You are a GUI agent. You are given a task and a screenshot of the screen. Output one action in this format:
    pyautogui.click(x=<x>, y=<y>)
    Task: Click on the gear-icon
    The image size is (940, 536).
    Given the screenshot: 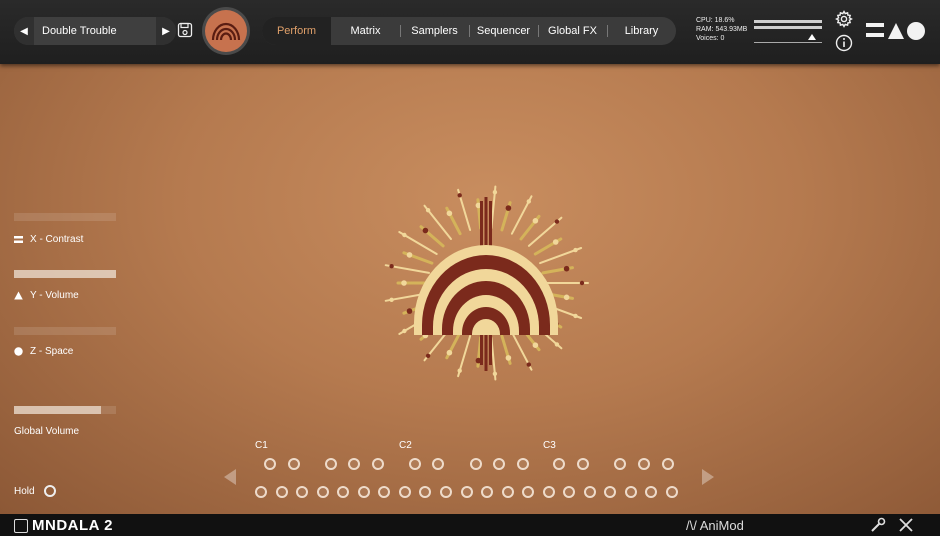 What is the action you would take?
    pyautogui.click(x=844, y=19)
    